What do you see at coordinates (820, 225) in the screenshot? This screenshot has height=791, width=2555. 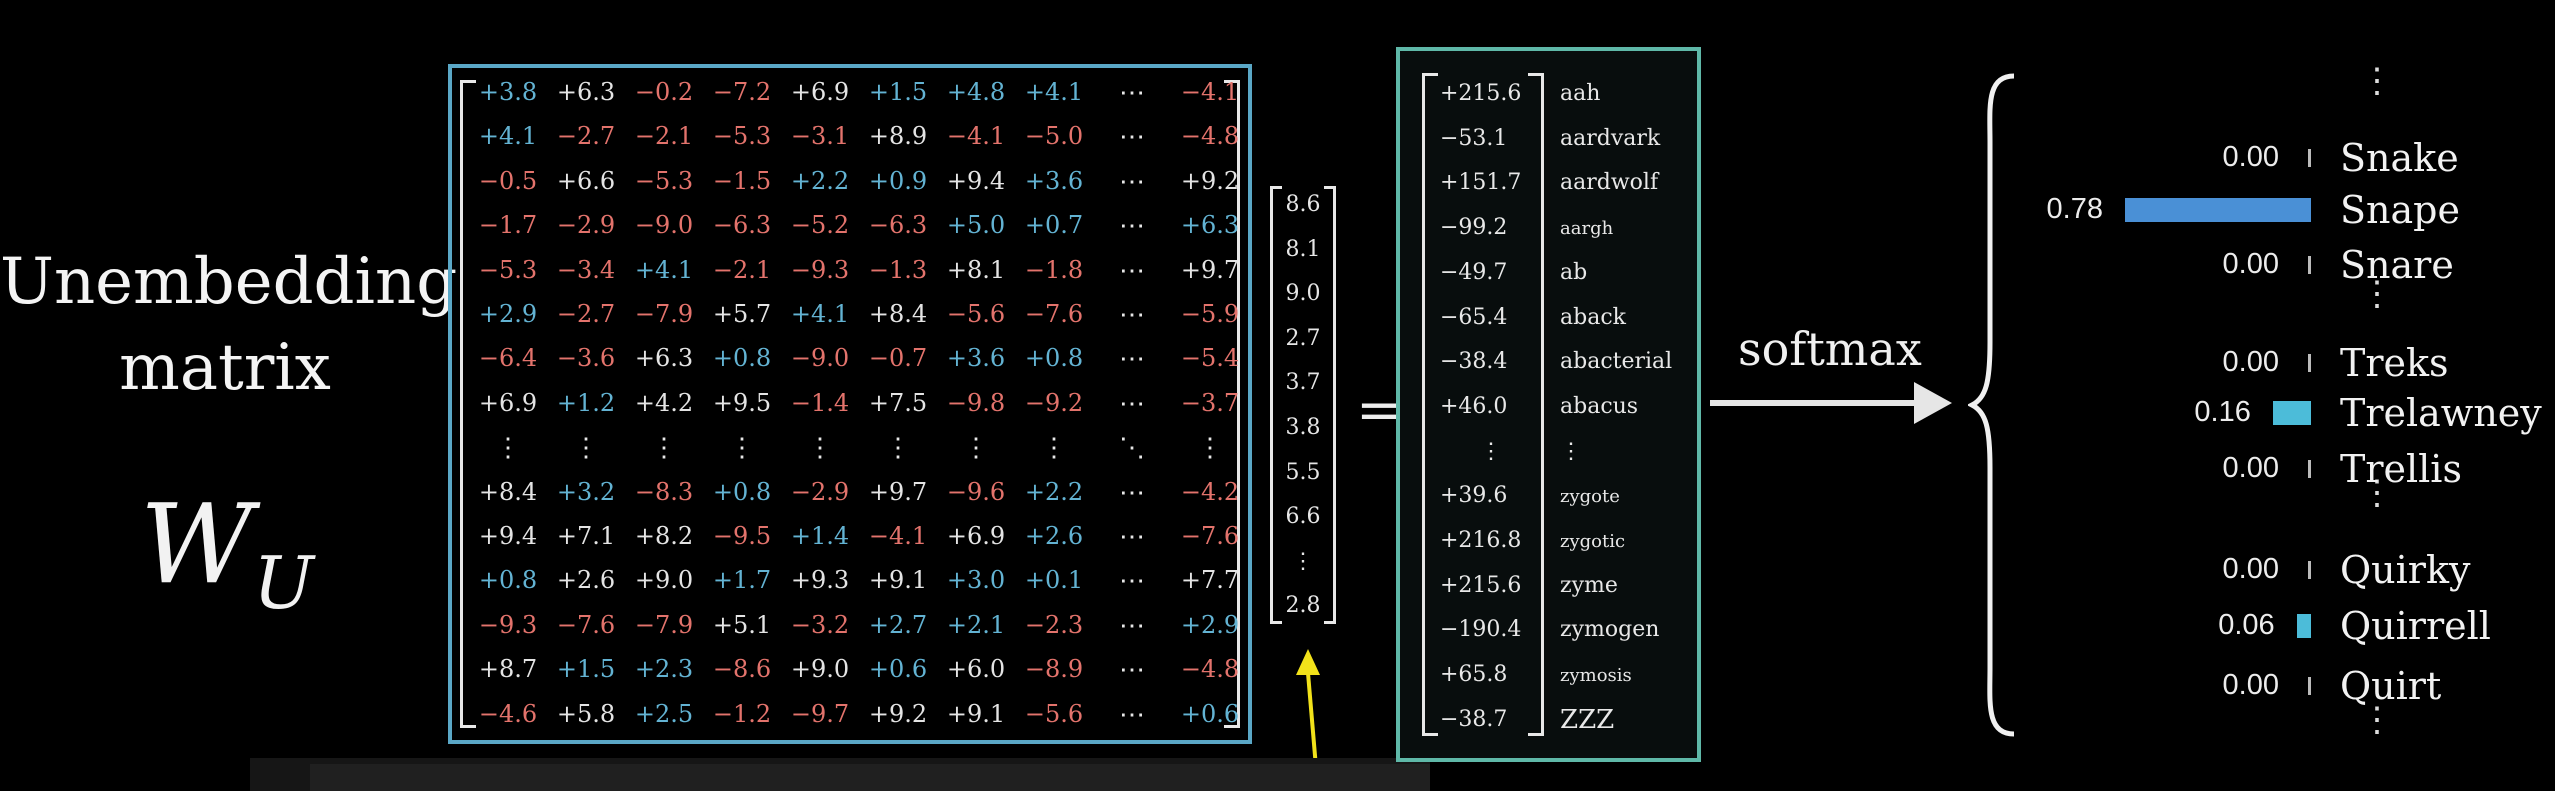 I see `matrix-cell: −5.2` at bounding box center [820, 225].